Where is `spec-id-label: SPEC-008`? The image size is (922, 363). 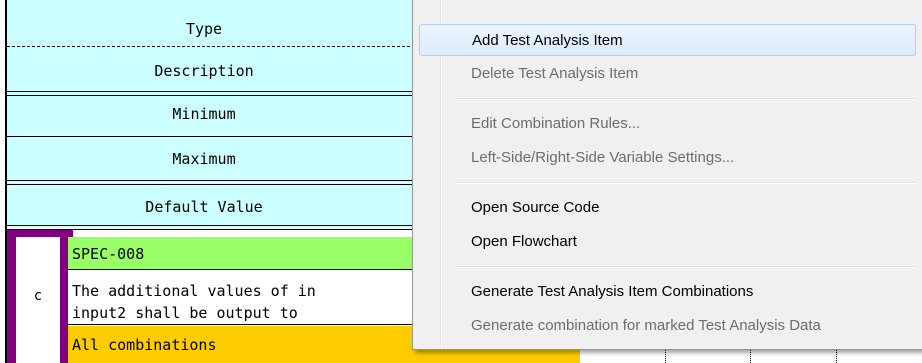
spec-id-label: SPEC-008 is located at coordinates (108, 254).